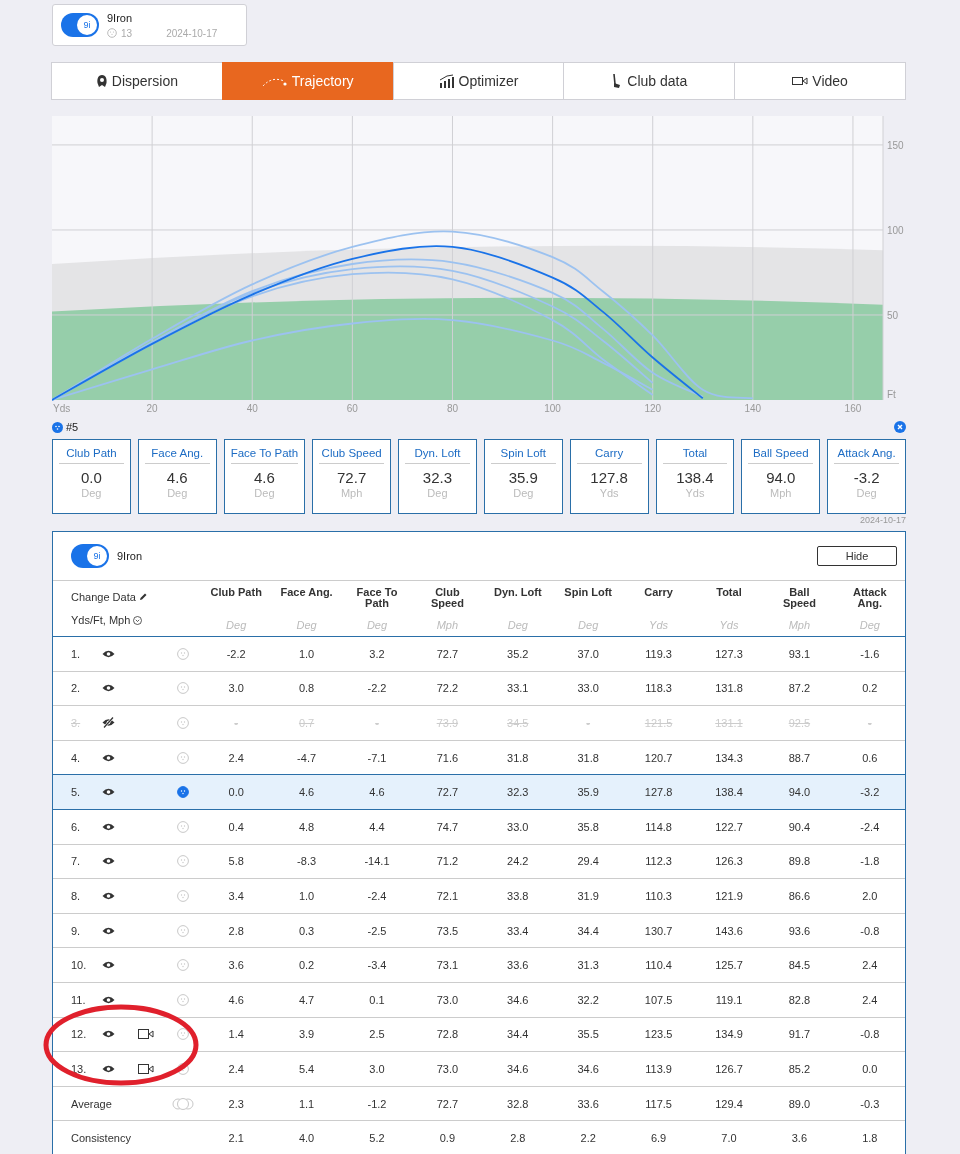  What do you see at coordinates (306, 688) in the screenshot?
I see `table-cell-text: 0.8` at bounding box center [306, 688].